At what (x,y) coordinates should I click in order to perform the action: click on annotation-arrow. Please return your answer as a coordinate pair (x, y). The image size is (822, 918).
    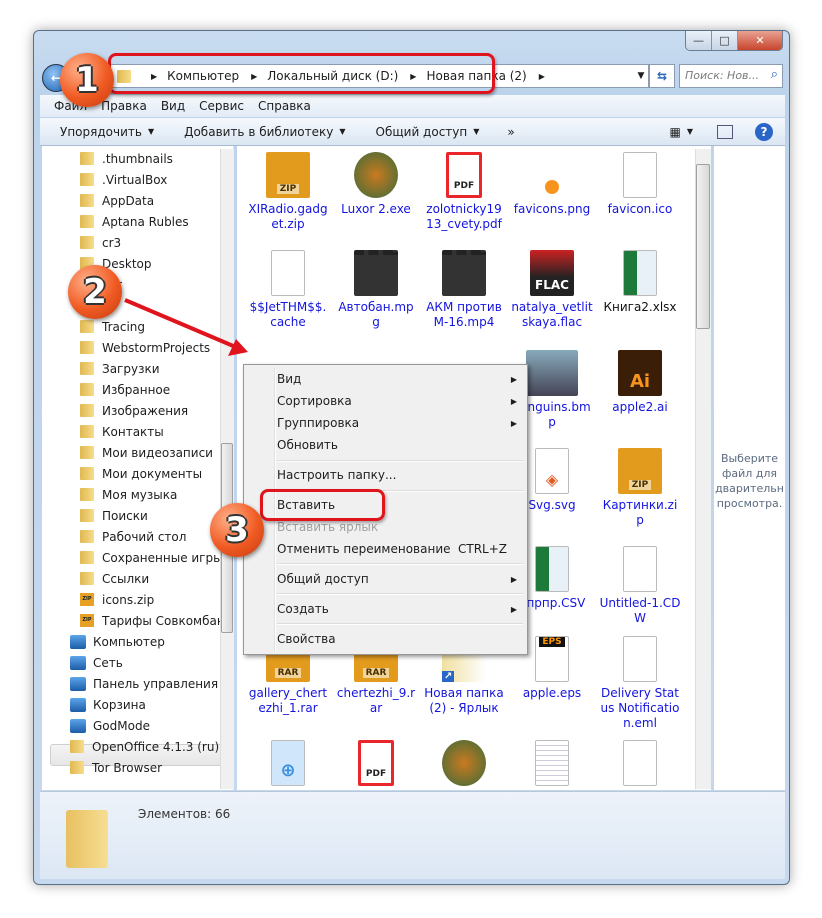
    Looking at the image, I should click on (186, 327).